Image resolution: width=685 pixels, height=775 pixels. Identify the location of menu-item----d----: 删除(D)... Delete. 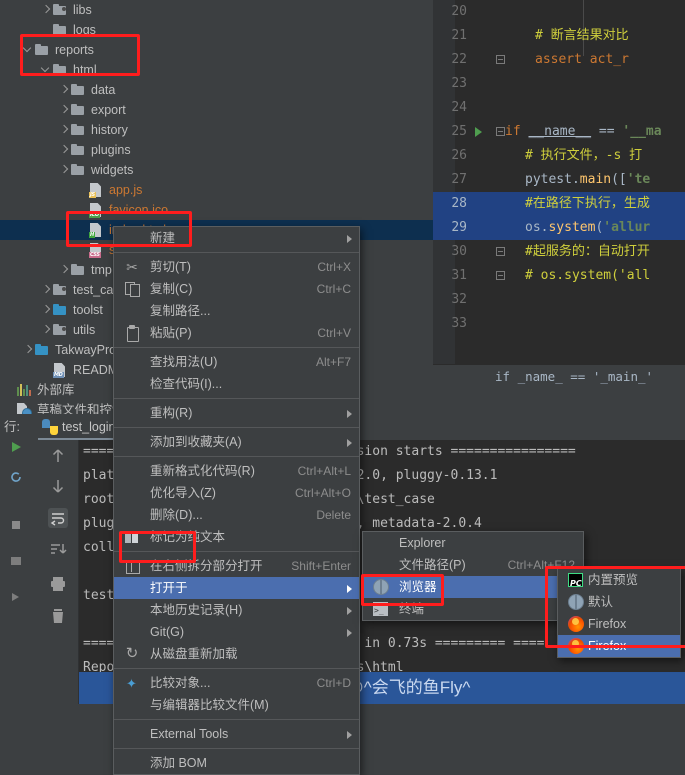
(236, 515).